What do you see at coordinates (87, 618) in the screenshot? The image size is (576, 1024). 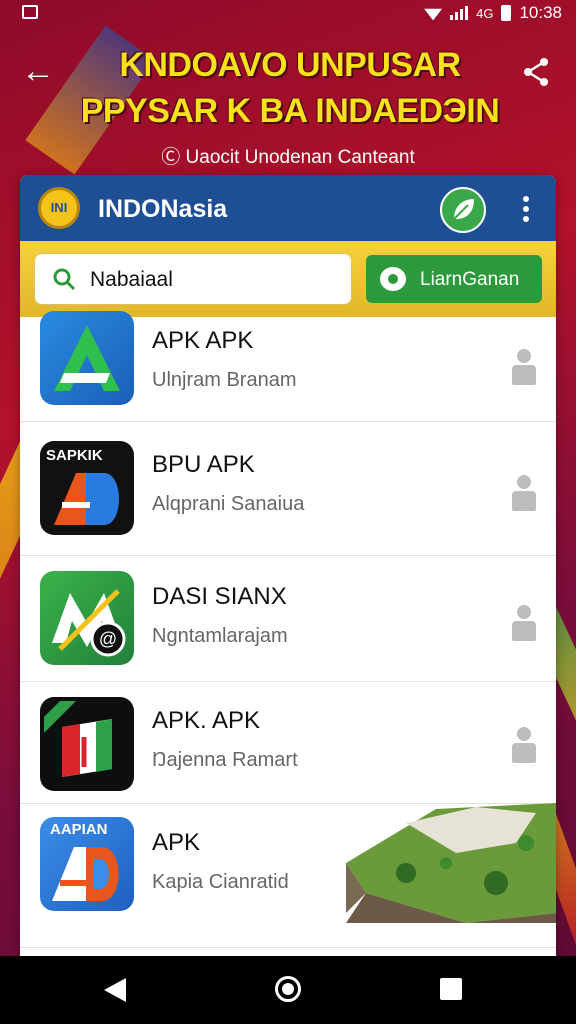 I see `app-icon-m: @` at bounding box center [87, 618].